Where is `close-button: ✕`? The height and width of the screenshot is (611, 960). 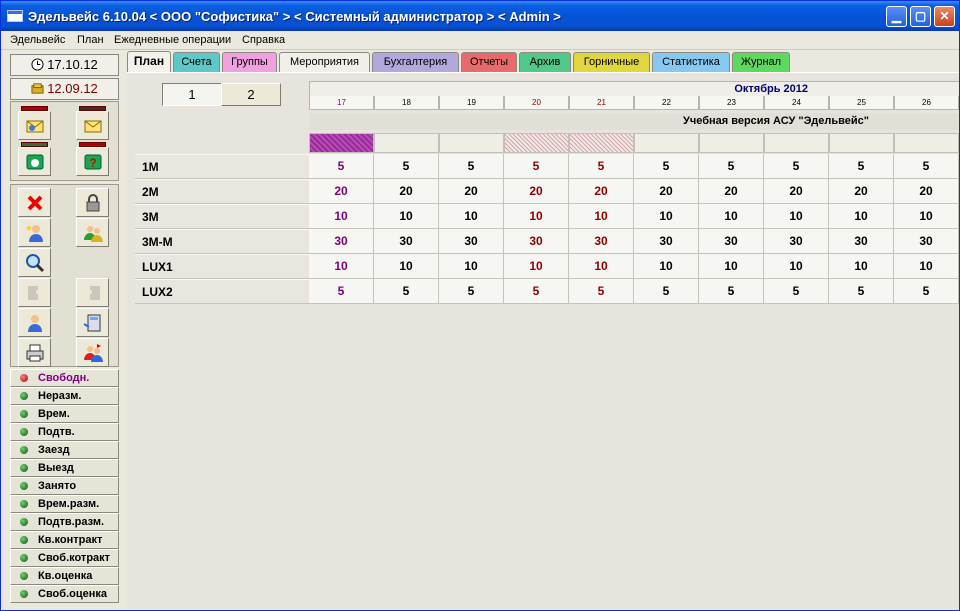 close-button: ✕ is located at coordinates (944, 16).